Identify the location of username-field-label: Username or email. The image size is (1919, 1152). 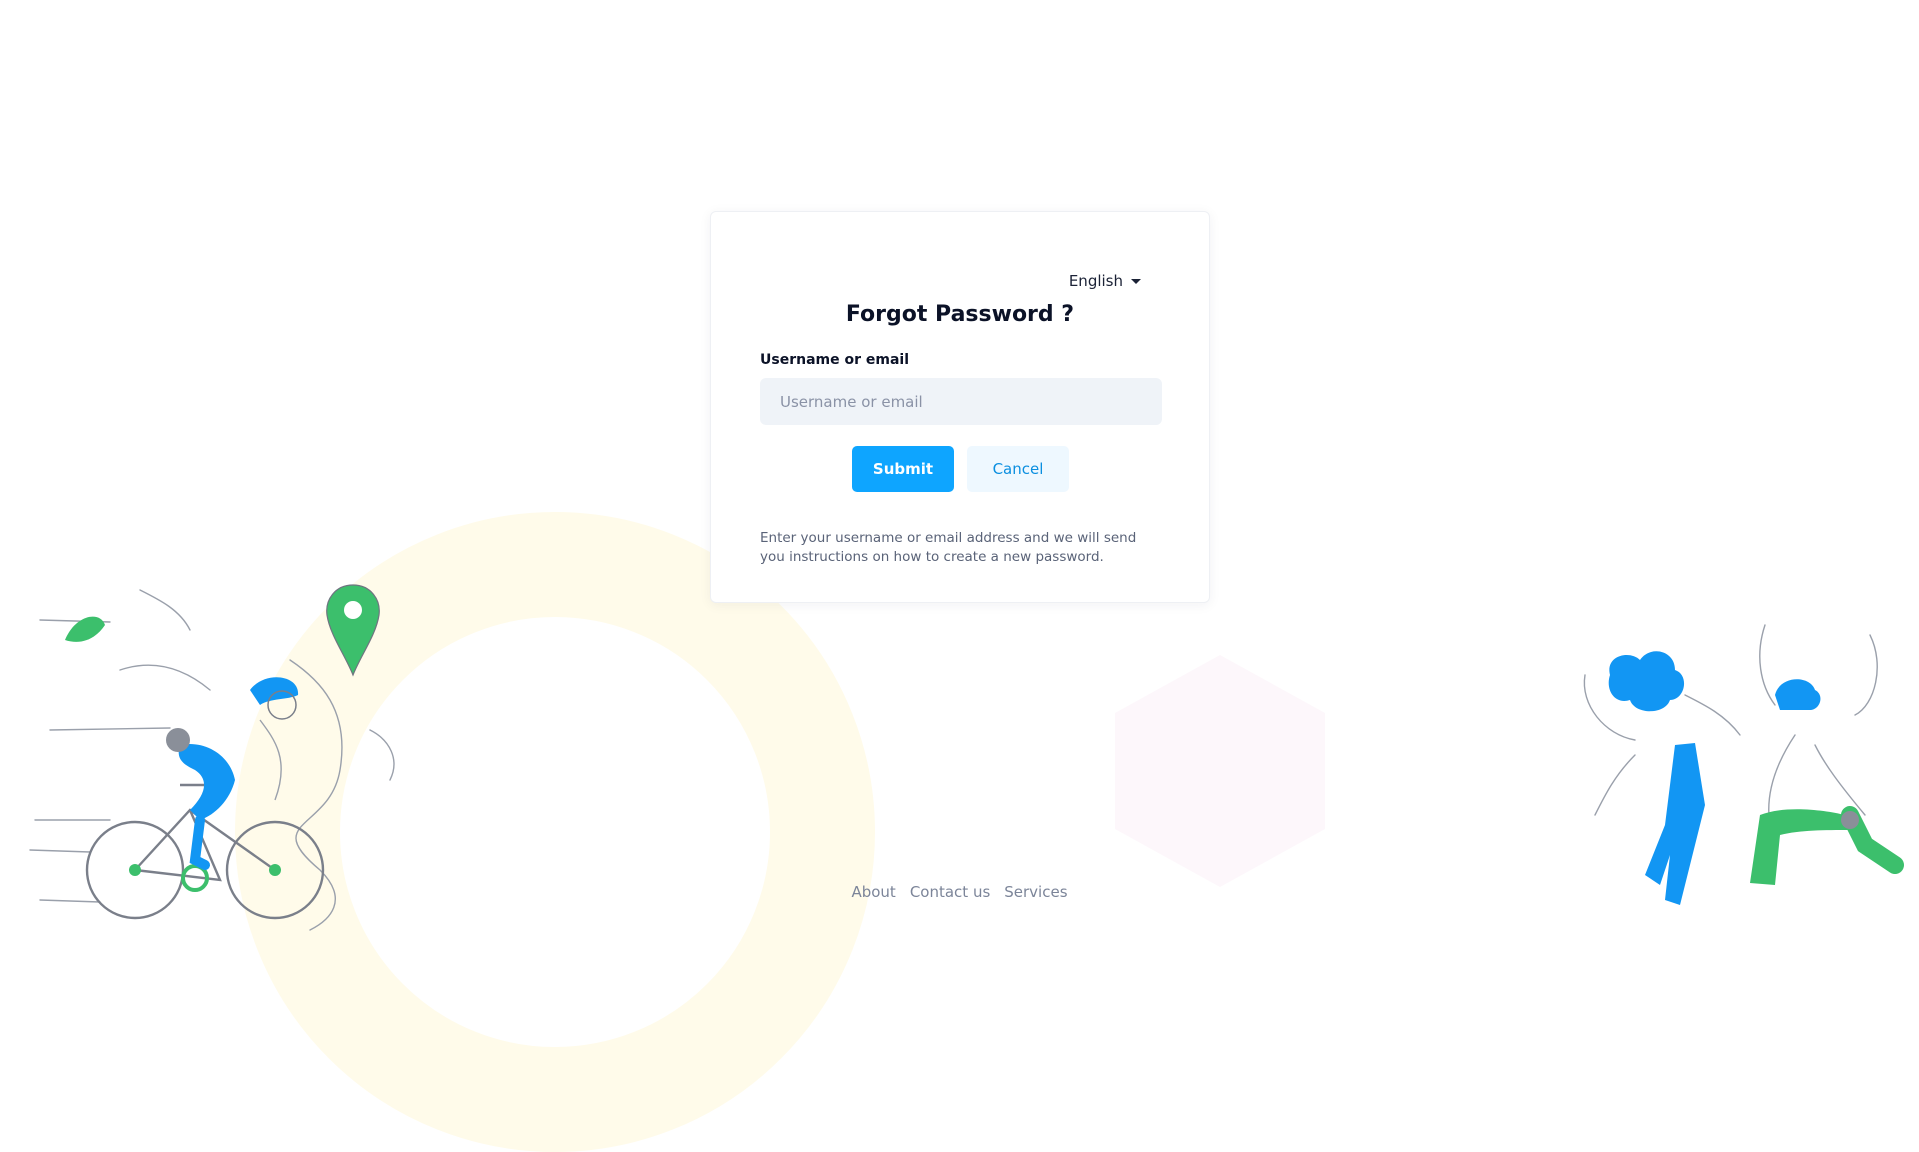
(834, 360).